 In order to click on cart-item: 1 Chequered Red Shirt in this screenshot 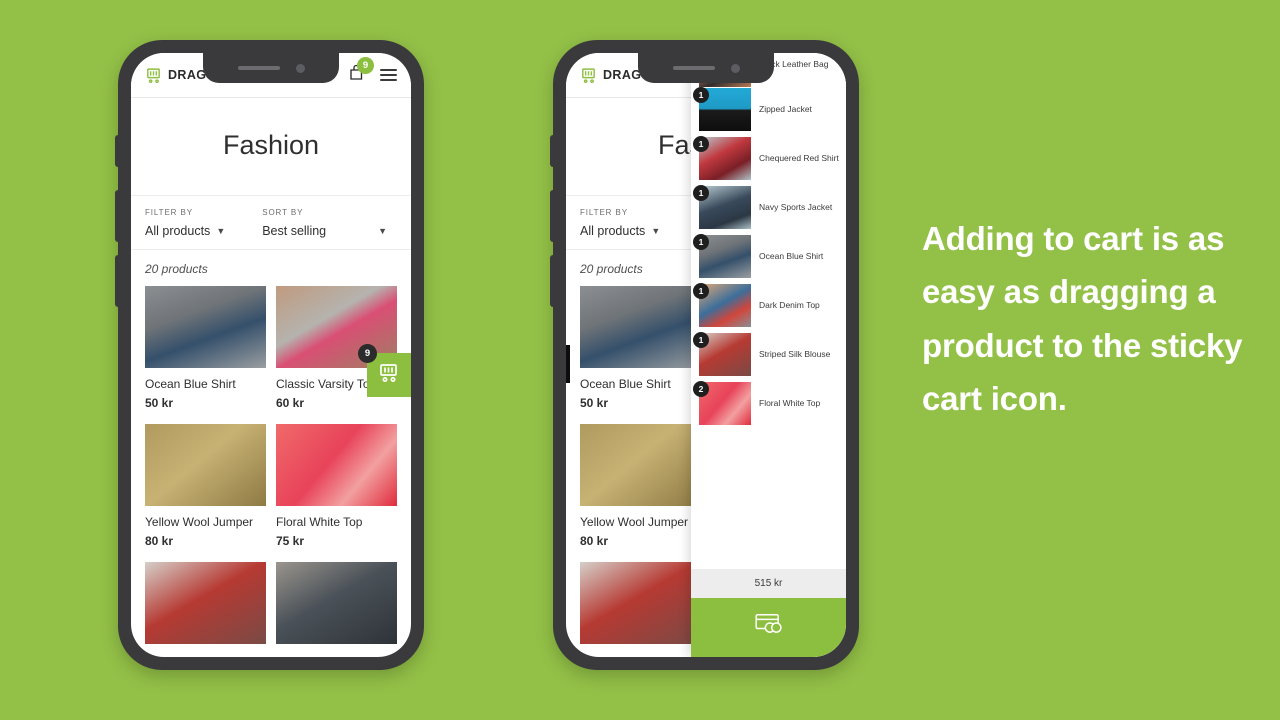, I will do `click(768, 158)`.